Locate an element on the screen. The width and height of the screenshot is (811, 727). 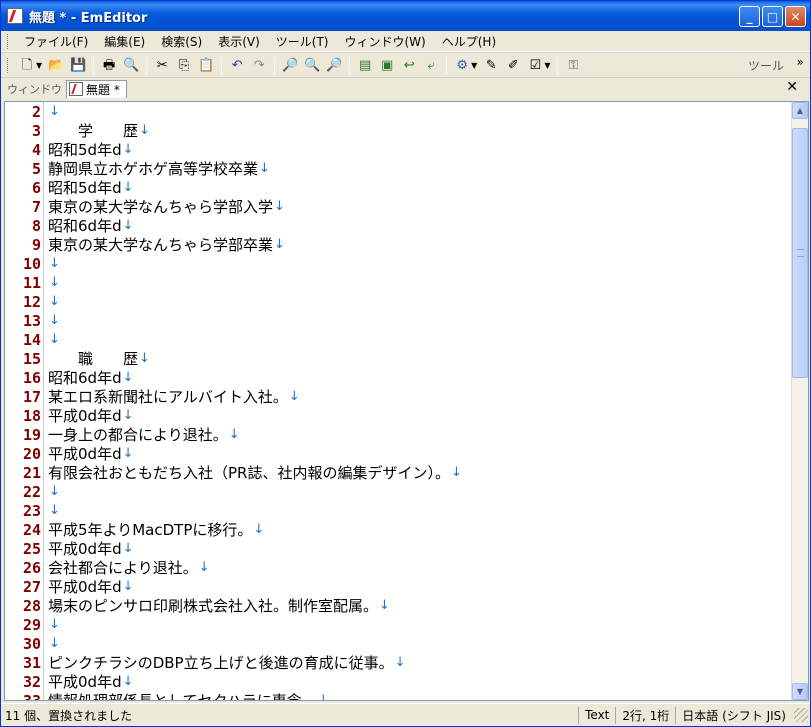
tools-toolbar-label: ツール is located at coordinates (766, 65).